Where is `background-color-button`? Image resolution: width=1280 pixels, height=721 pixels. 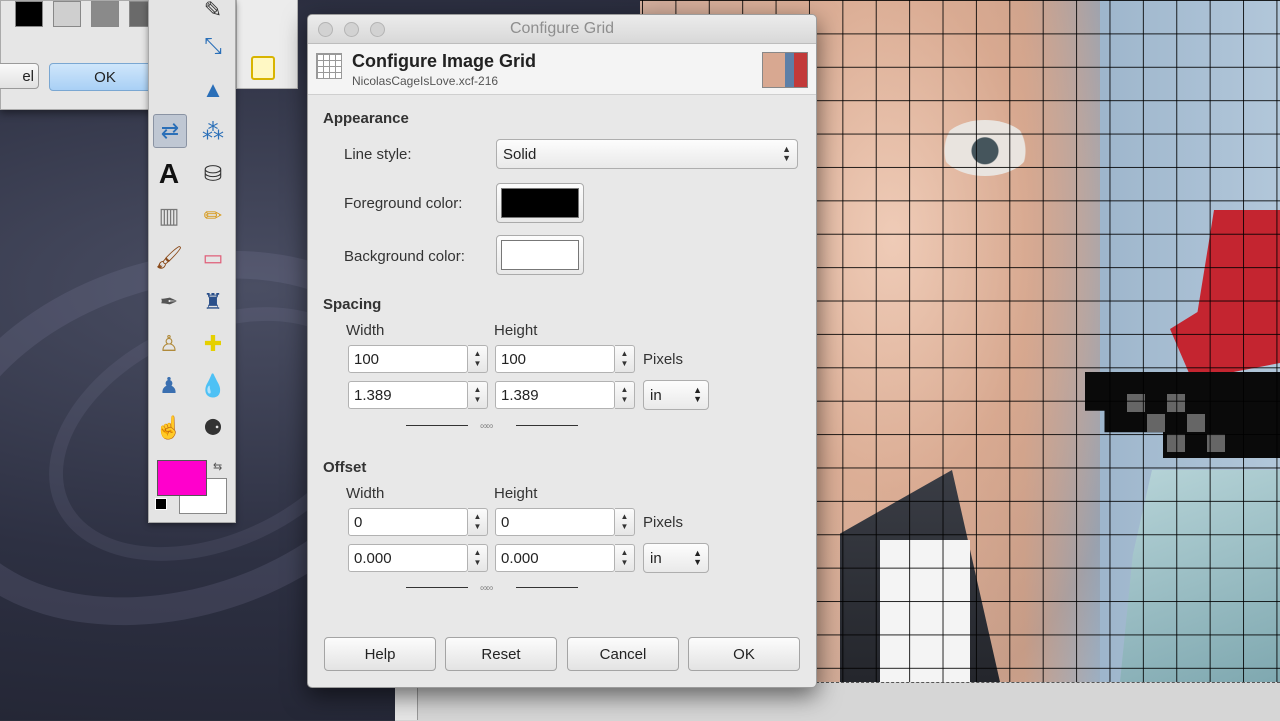 background-color-button is located at coordinates (540, 255).